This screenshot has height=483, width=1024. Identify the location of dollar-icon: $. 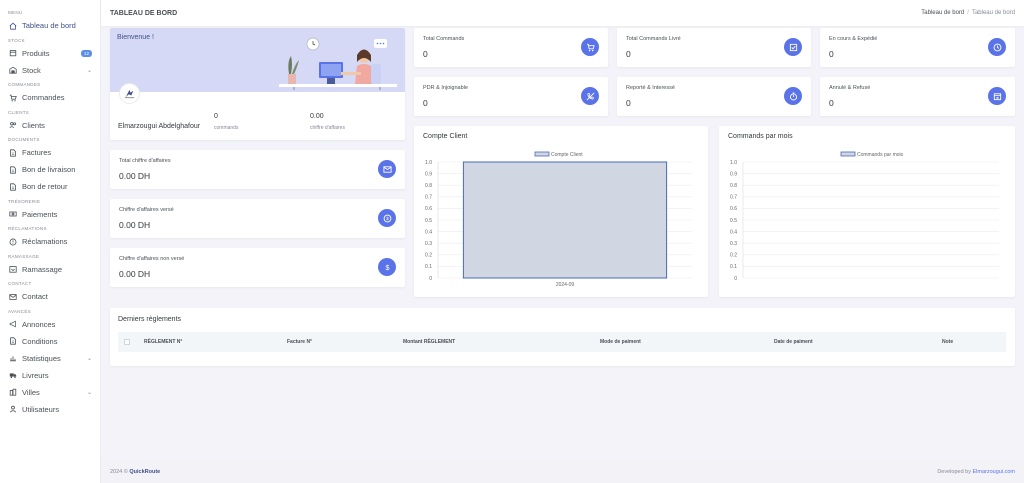
(387, 267).